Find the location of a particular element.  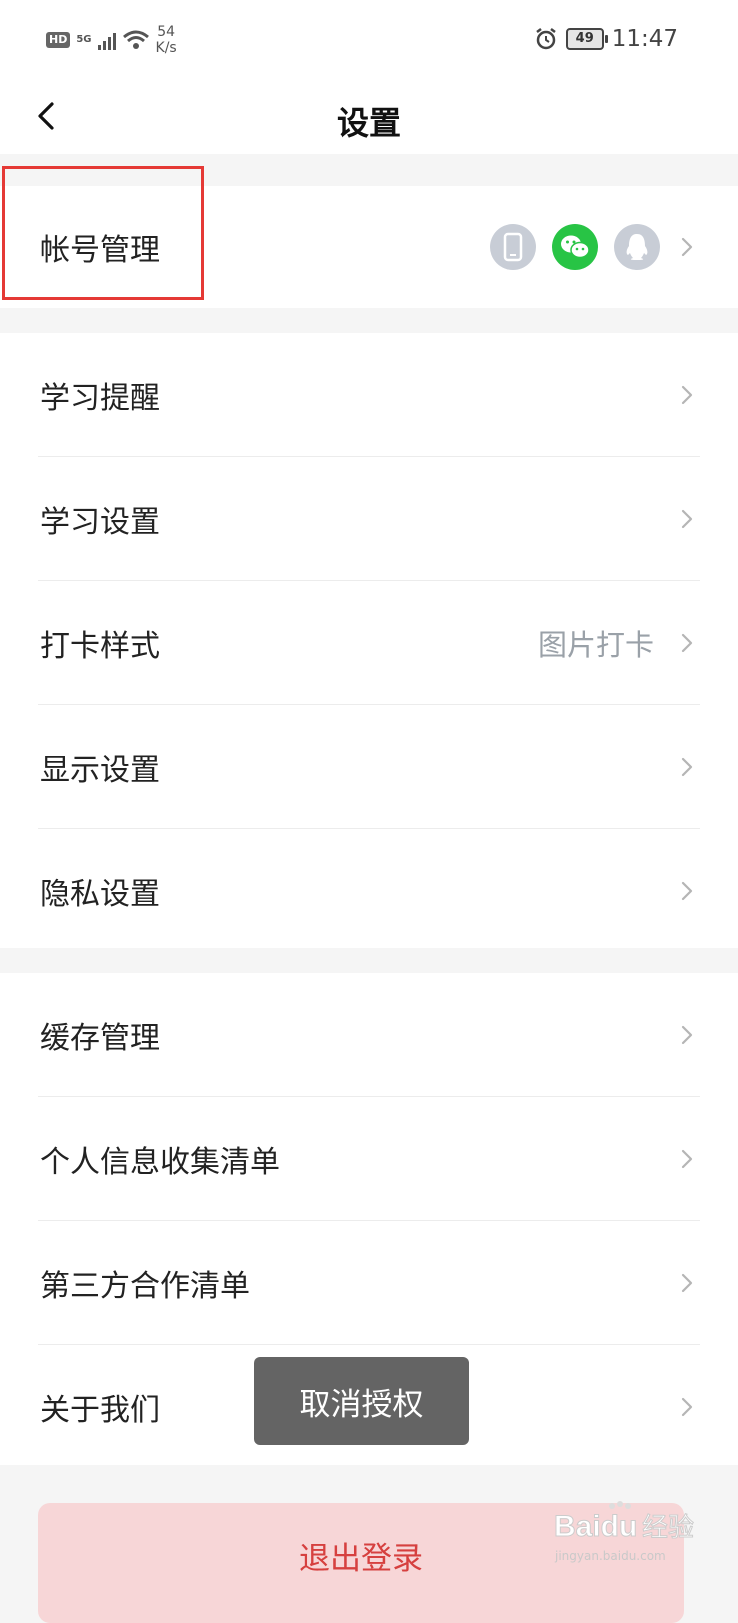

cache-management-label: 缓存管理 is located at coordinates (100, 1038).